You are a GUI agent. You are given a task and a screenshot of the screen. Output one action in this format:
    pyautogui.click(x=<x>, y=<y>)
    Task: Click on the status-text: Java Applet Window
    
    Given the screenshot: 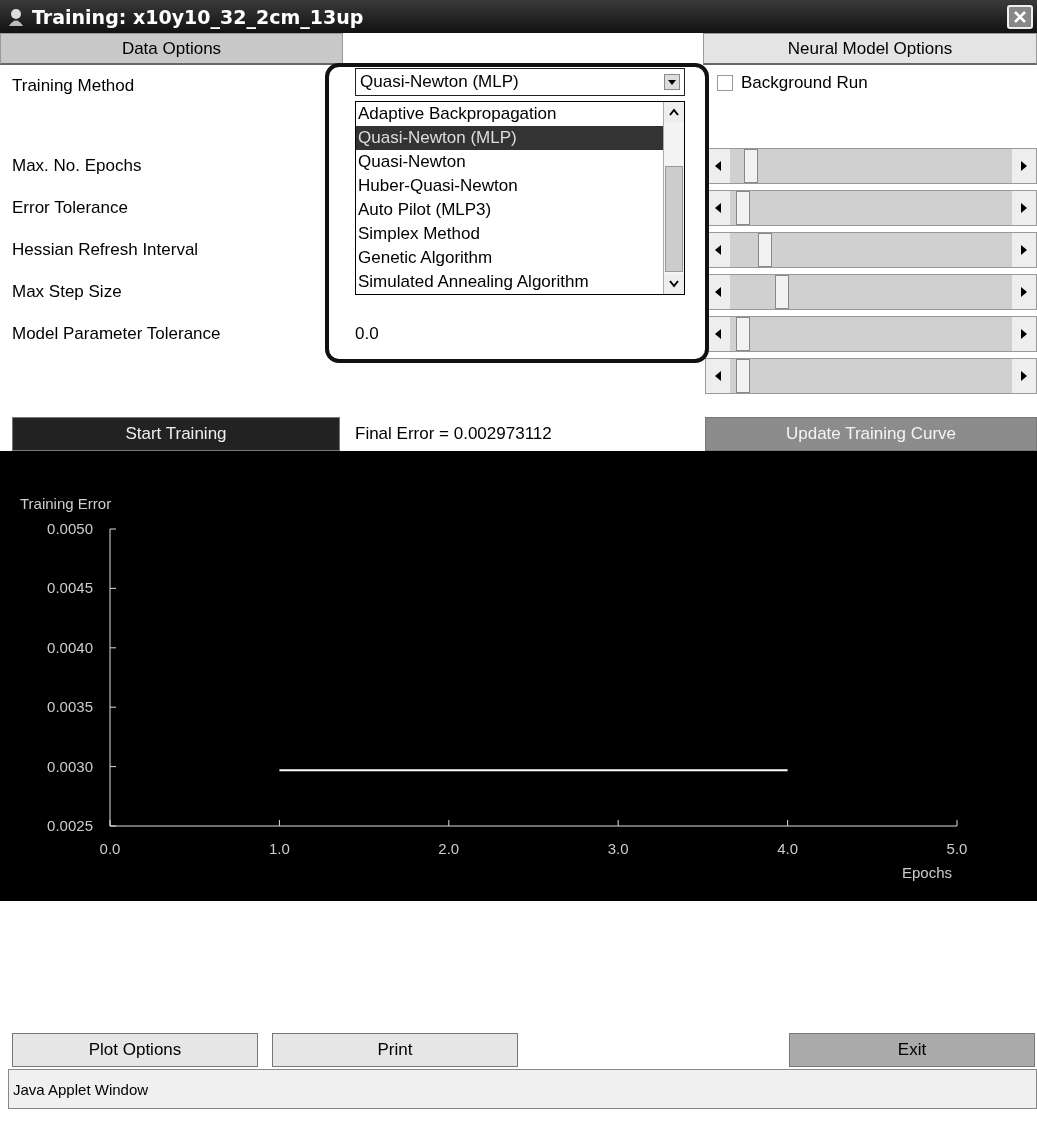 What is the action you would take?
    pyautogui.click(x=81, y=1089)
    